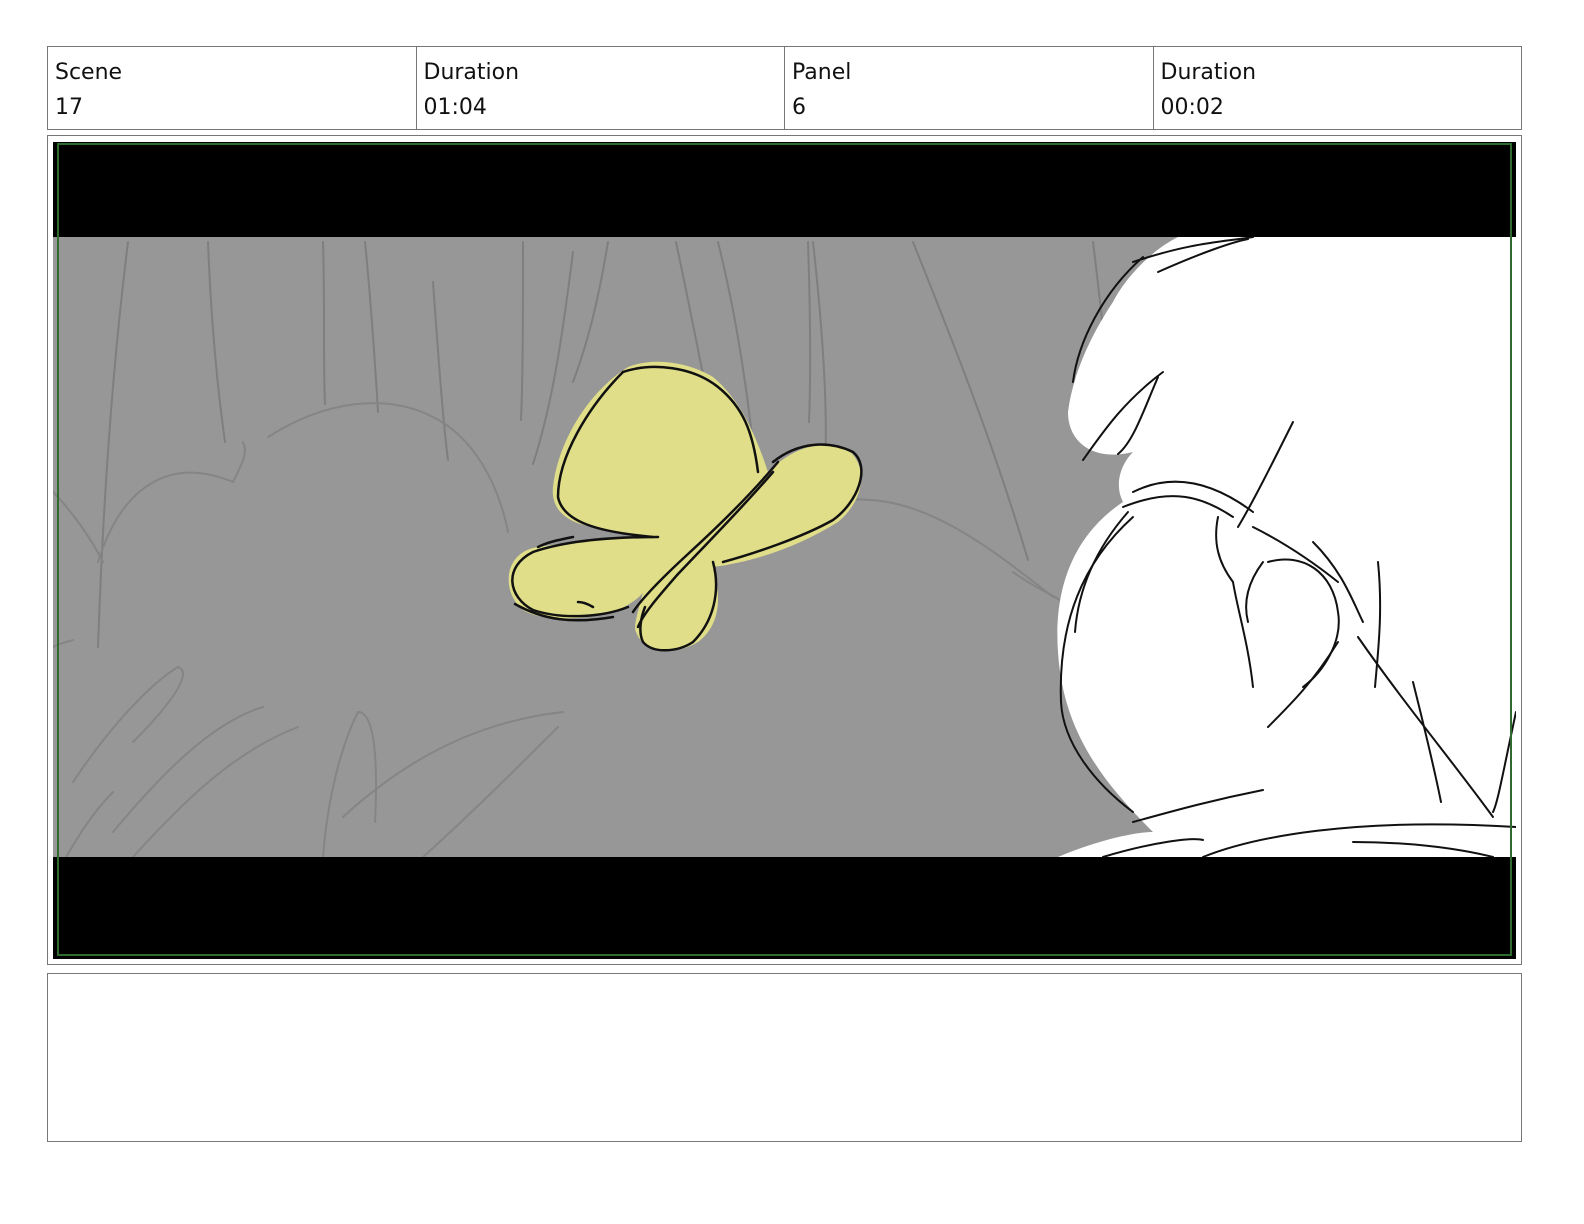 The image size is (1584, 1224). I want to click on scene-label: Scene, so click(89, 72).